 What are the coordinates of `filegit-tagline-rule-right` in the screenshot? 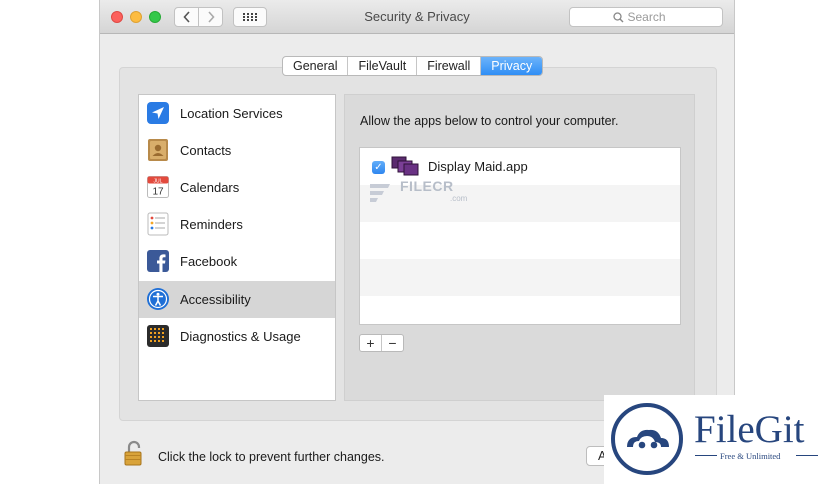 It's located at (807, 455).